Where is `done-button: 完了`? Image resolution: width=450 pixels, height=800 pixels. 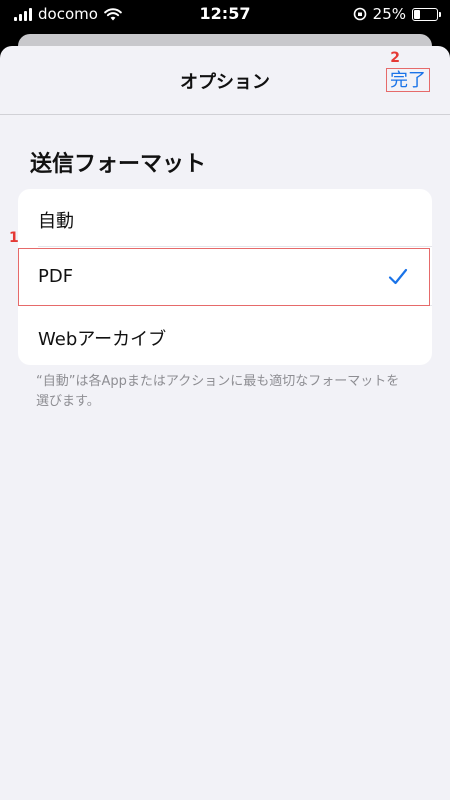 done-button: 完了 is located at coordinates (408, 80).